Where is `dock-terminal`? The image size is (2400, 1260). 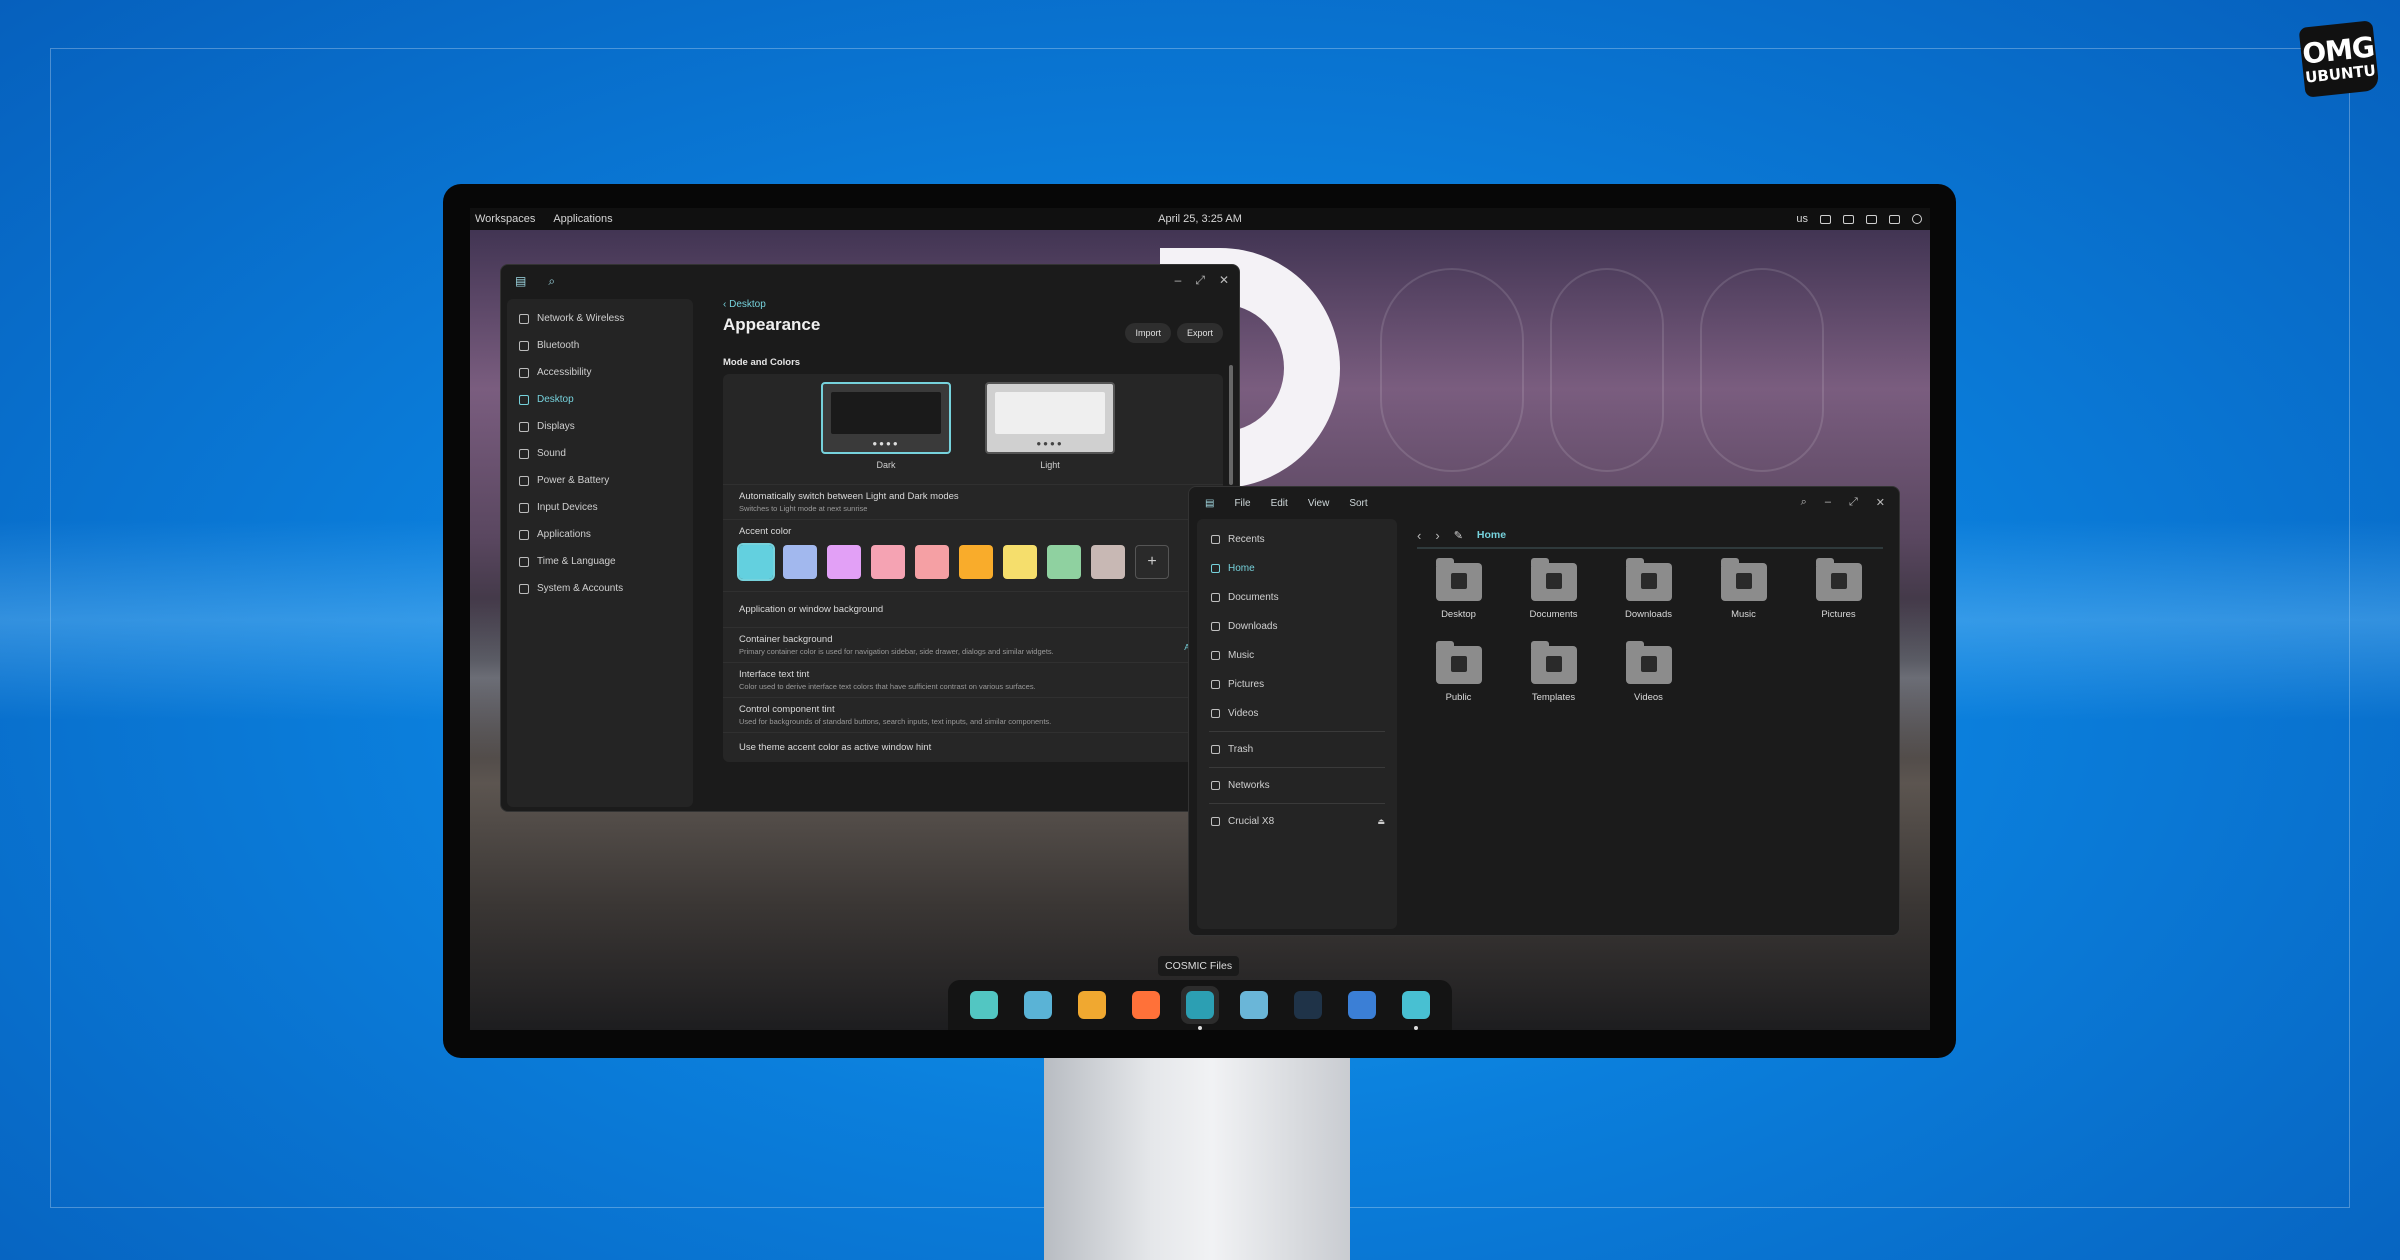
dock-terminal is located at coordinates (1308, 1005).